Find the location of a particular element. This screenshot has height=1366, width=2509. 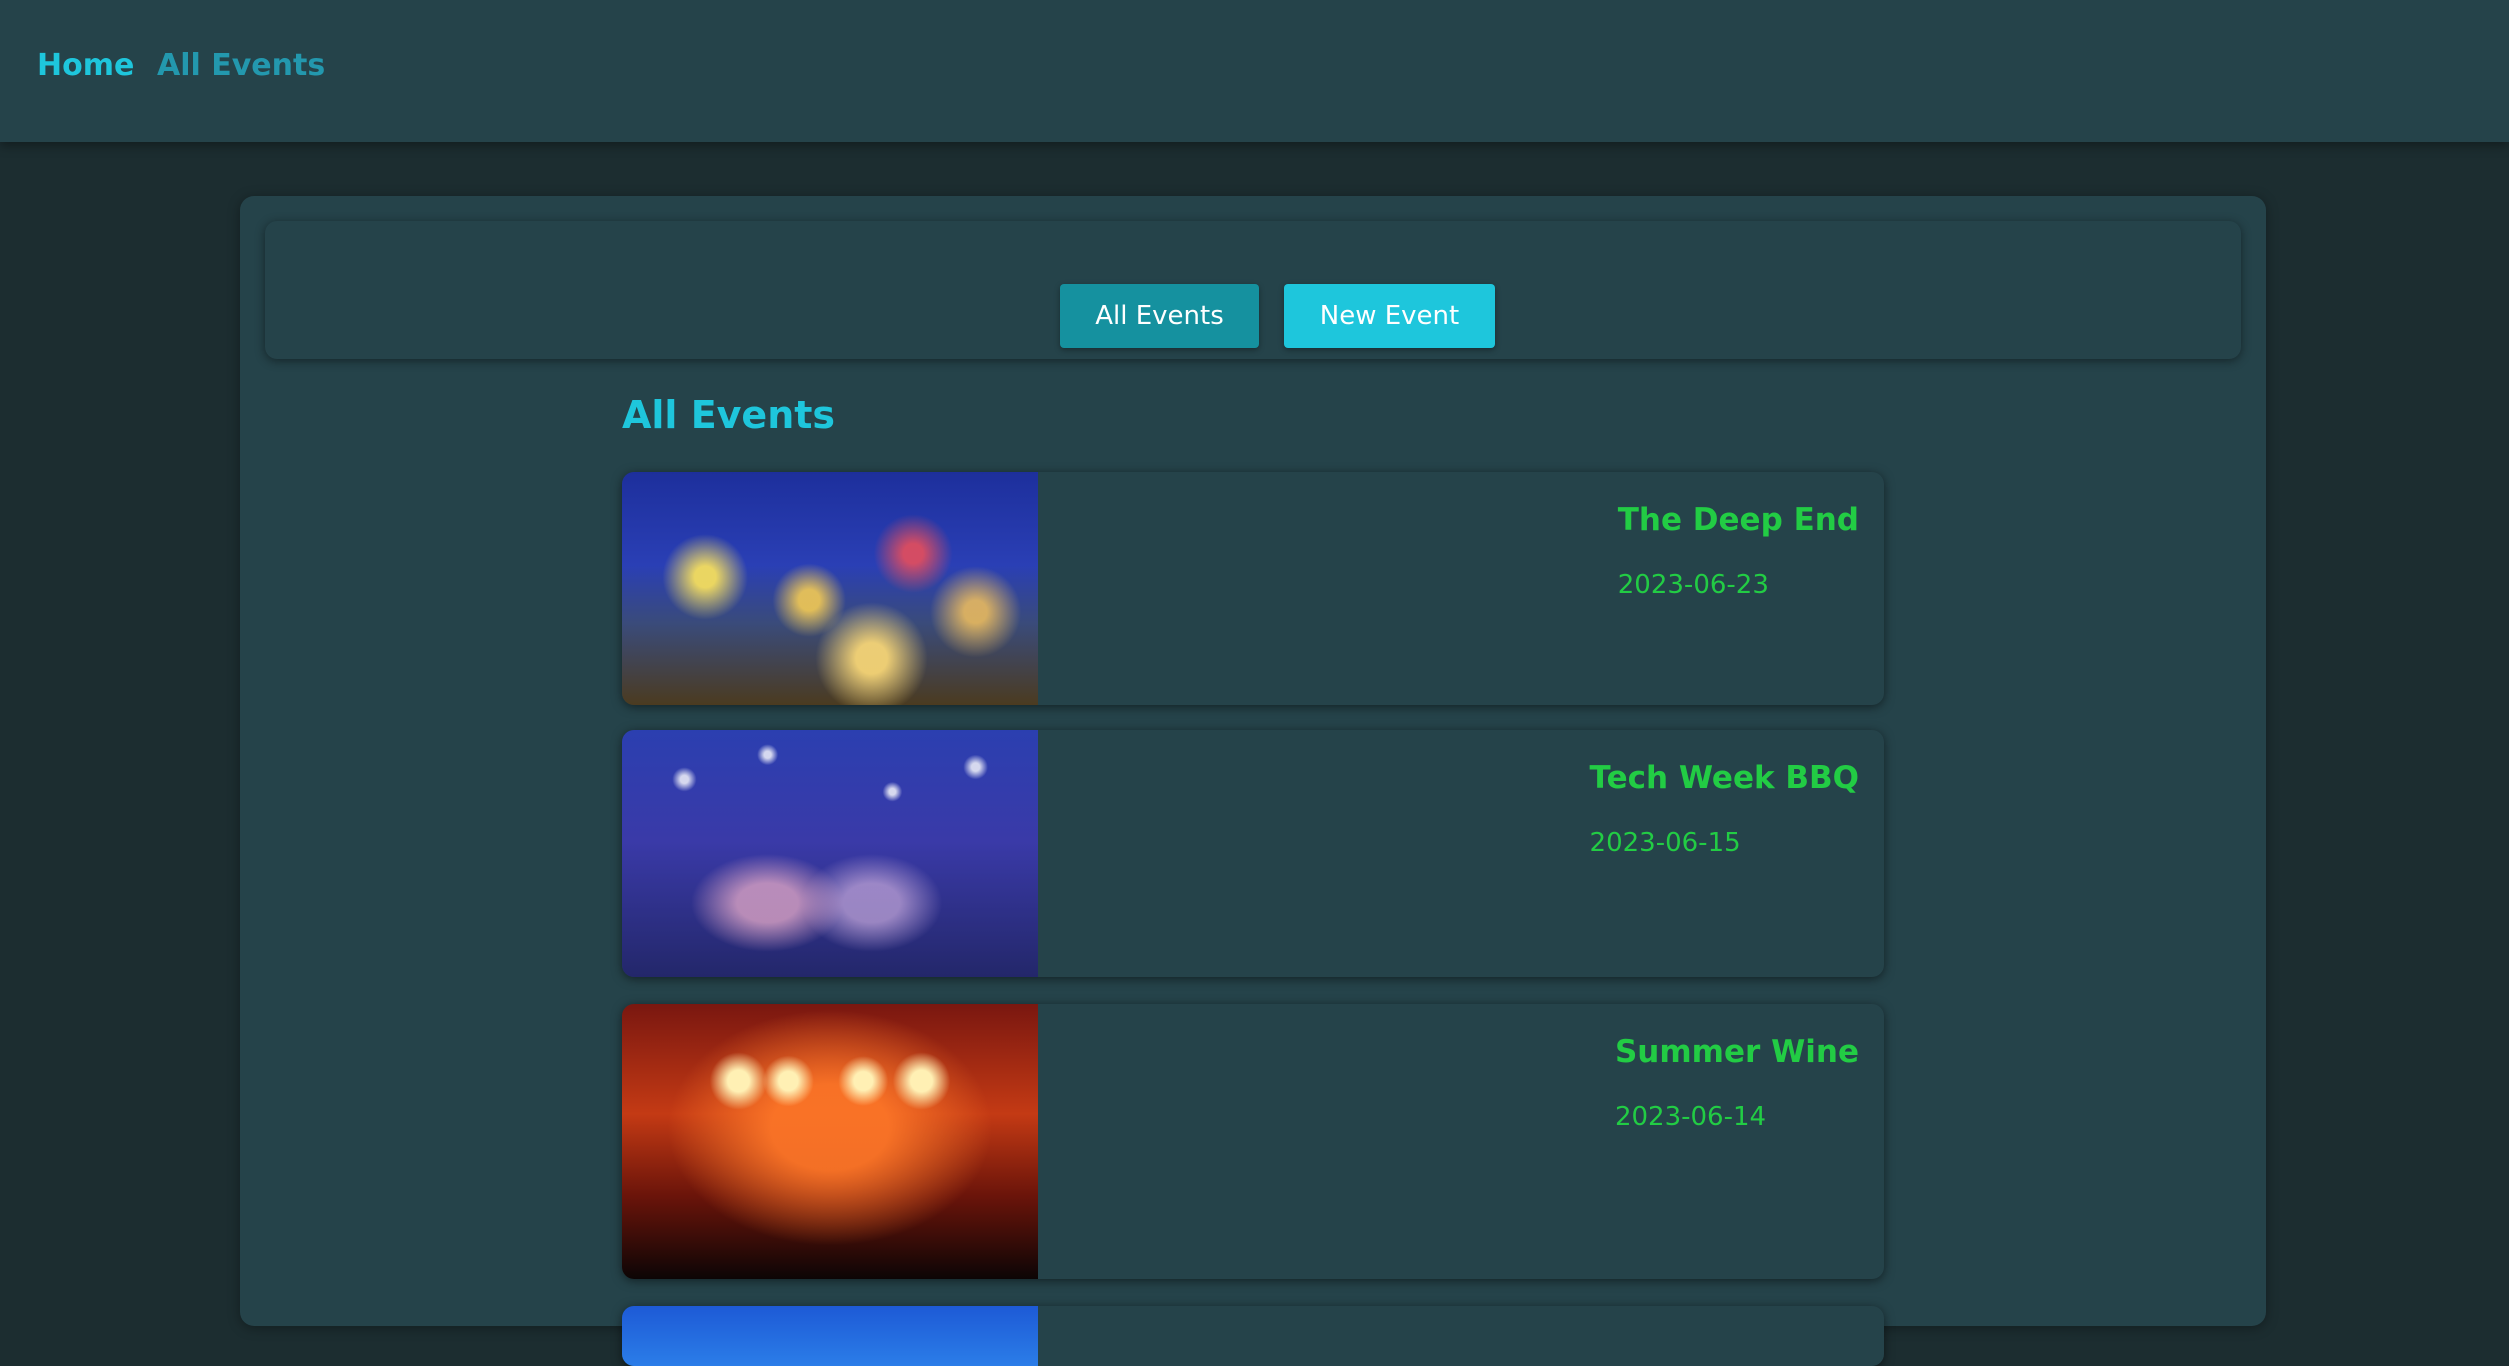

event-card is located at coordinates (1253, 1336).